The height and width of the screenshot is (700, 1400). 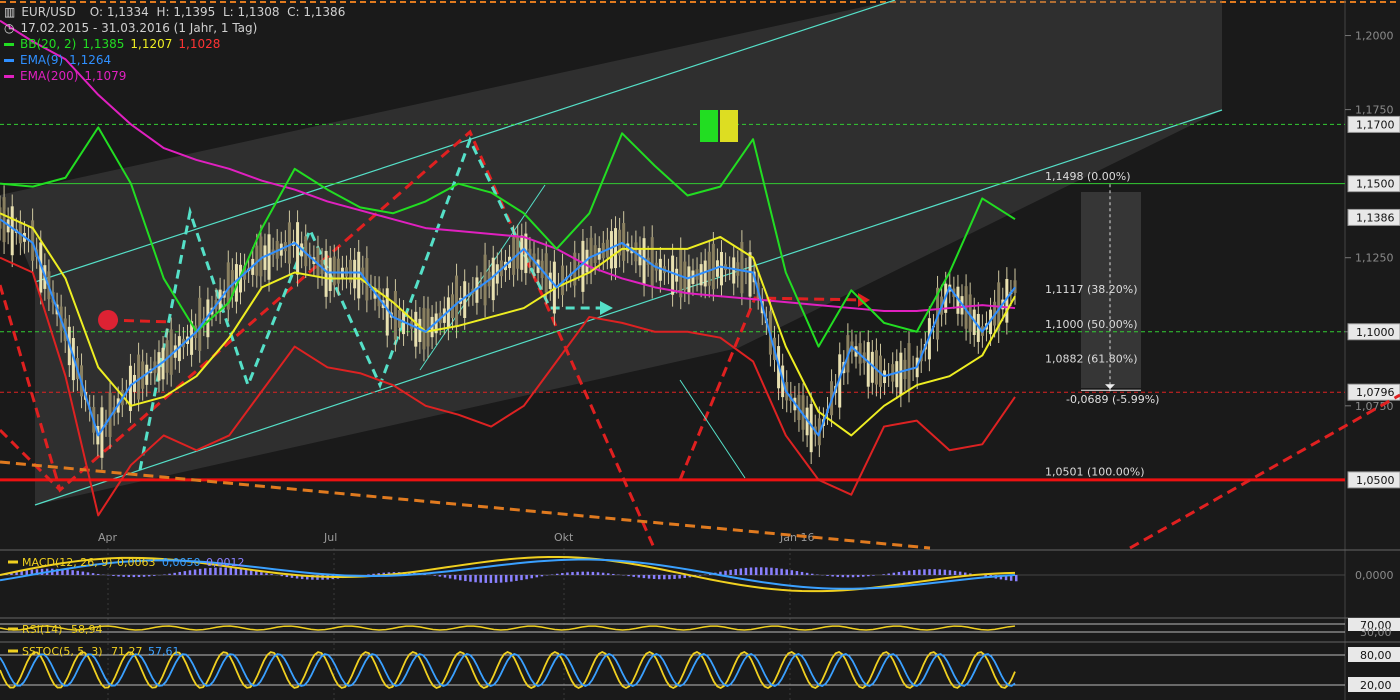 What do you see at coordinates (225, 562) in the screenshot?
I see `macd-hist-value: 0,0012` at bounding box center [225, 562].